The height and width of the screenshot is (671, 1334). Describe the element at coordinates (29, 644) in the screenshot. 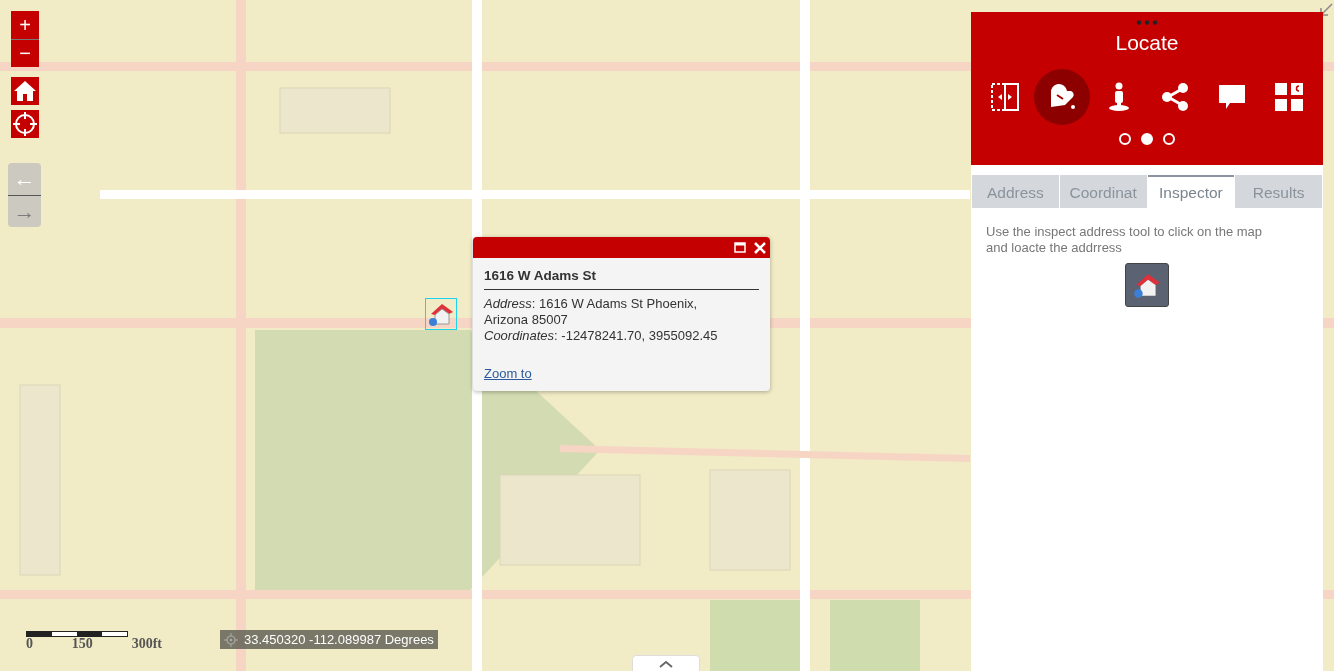

I see `scale-label: 0` at that location.